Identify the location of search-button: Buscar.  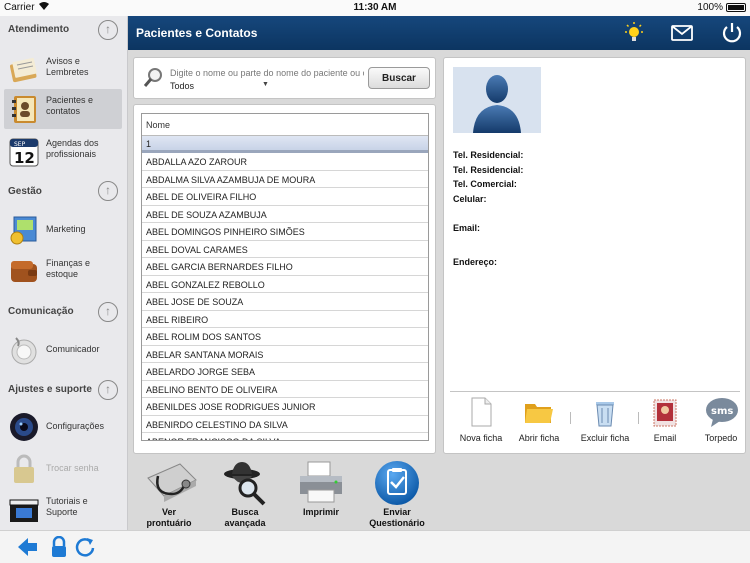
(399, 78).